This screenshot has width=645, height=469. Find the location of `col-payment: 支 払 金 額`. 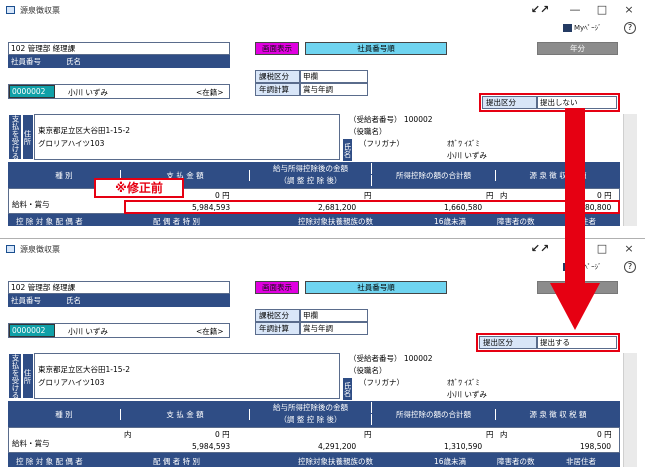

col-payment: 支 払 金 額 is located at coordinates (185, 414).